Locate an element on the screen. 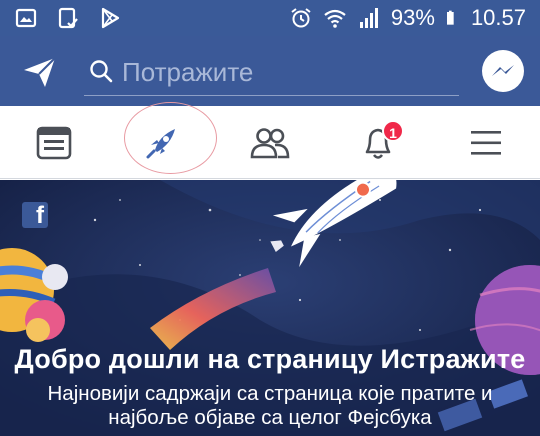 This screenshot has width=540, height=436. messenger-icon is located at coordinates (503, 70).